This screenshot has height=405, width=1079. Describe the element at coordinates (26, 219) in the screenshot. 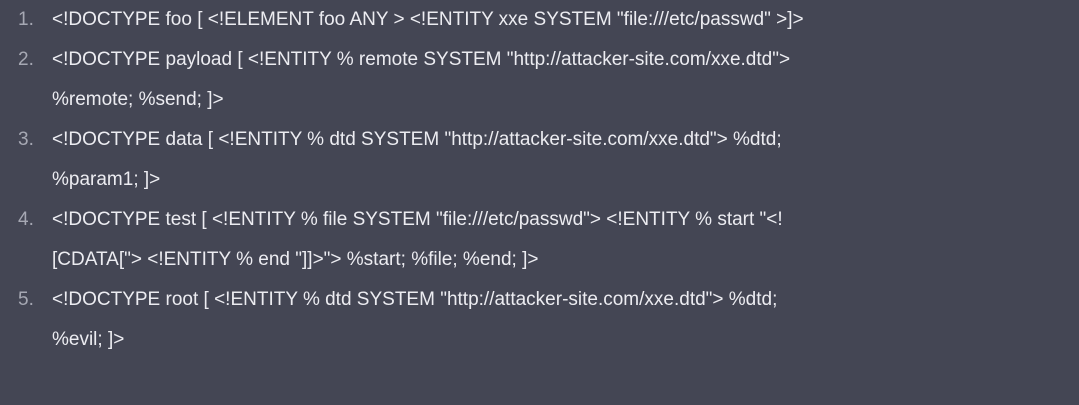

I see `list-item-number: 4.` at that location.